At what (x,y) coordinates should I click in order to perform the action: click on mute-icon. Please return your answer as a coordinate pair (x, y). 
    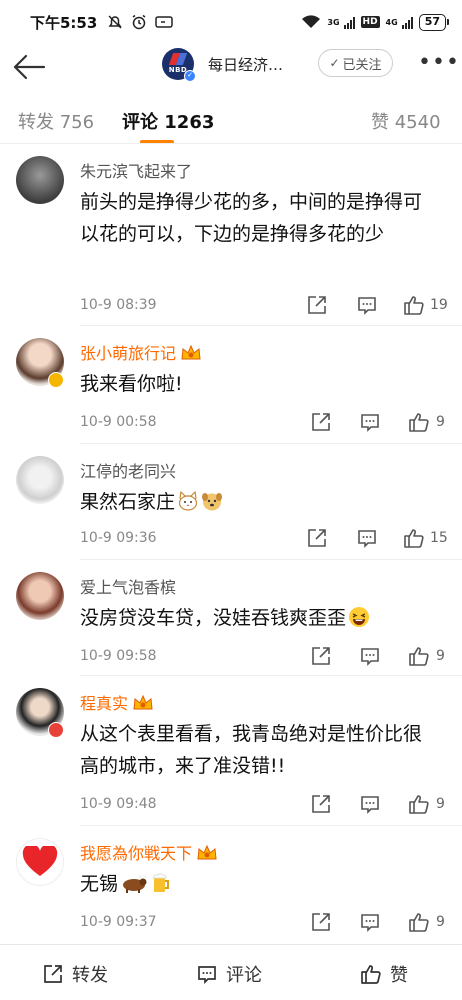
    Looking at the image, I should click on (115, 22).